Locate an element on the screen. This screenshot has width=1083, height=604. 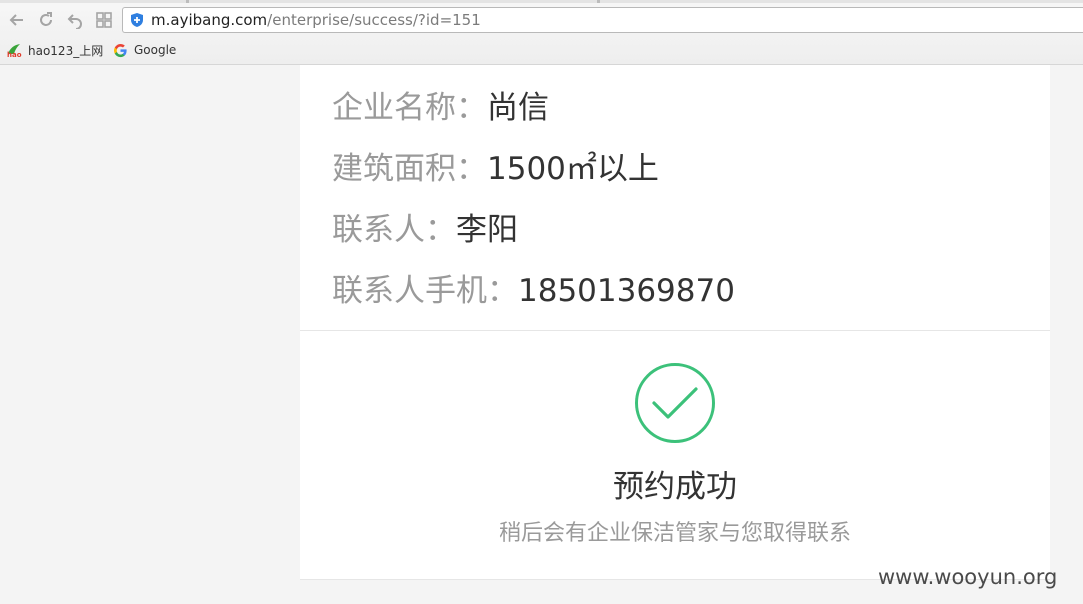
hao123-icon: hao is located at coordinates (14, 50).